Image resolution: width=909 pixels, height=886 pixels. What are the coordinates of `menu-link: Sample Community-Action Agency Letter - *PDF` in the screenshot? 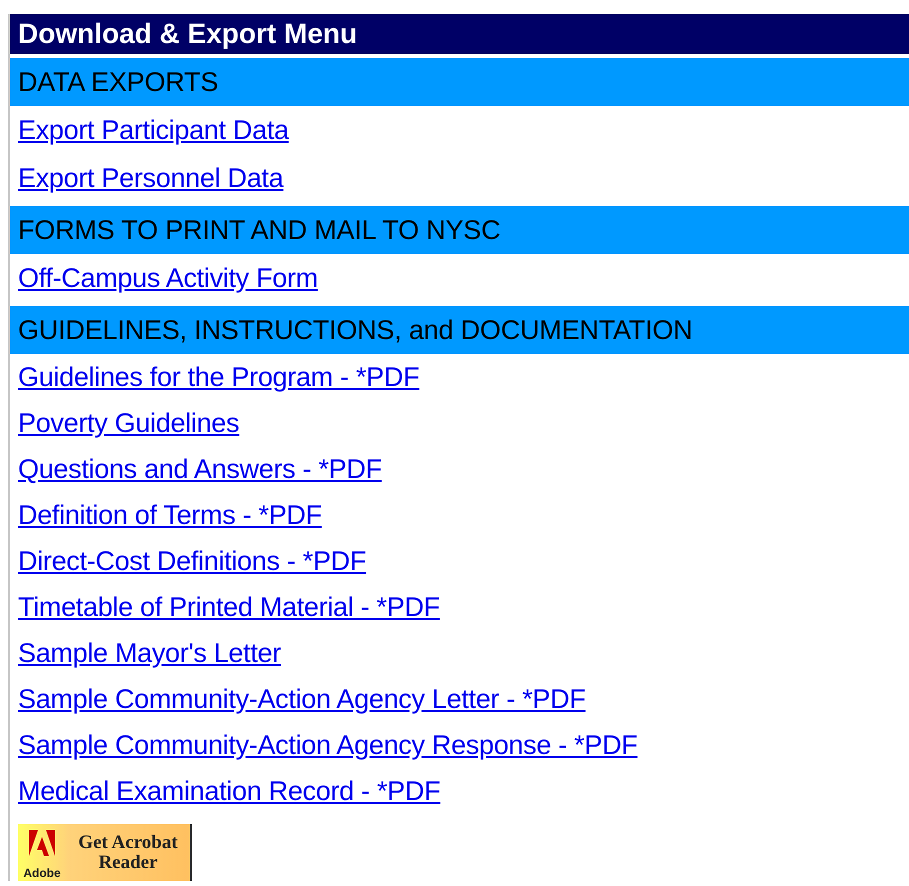 It's located at (302, 699).